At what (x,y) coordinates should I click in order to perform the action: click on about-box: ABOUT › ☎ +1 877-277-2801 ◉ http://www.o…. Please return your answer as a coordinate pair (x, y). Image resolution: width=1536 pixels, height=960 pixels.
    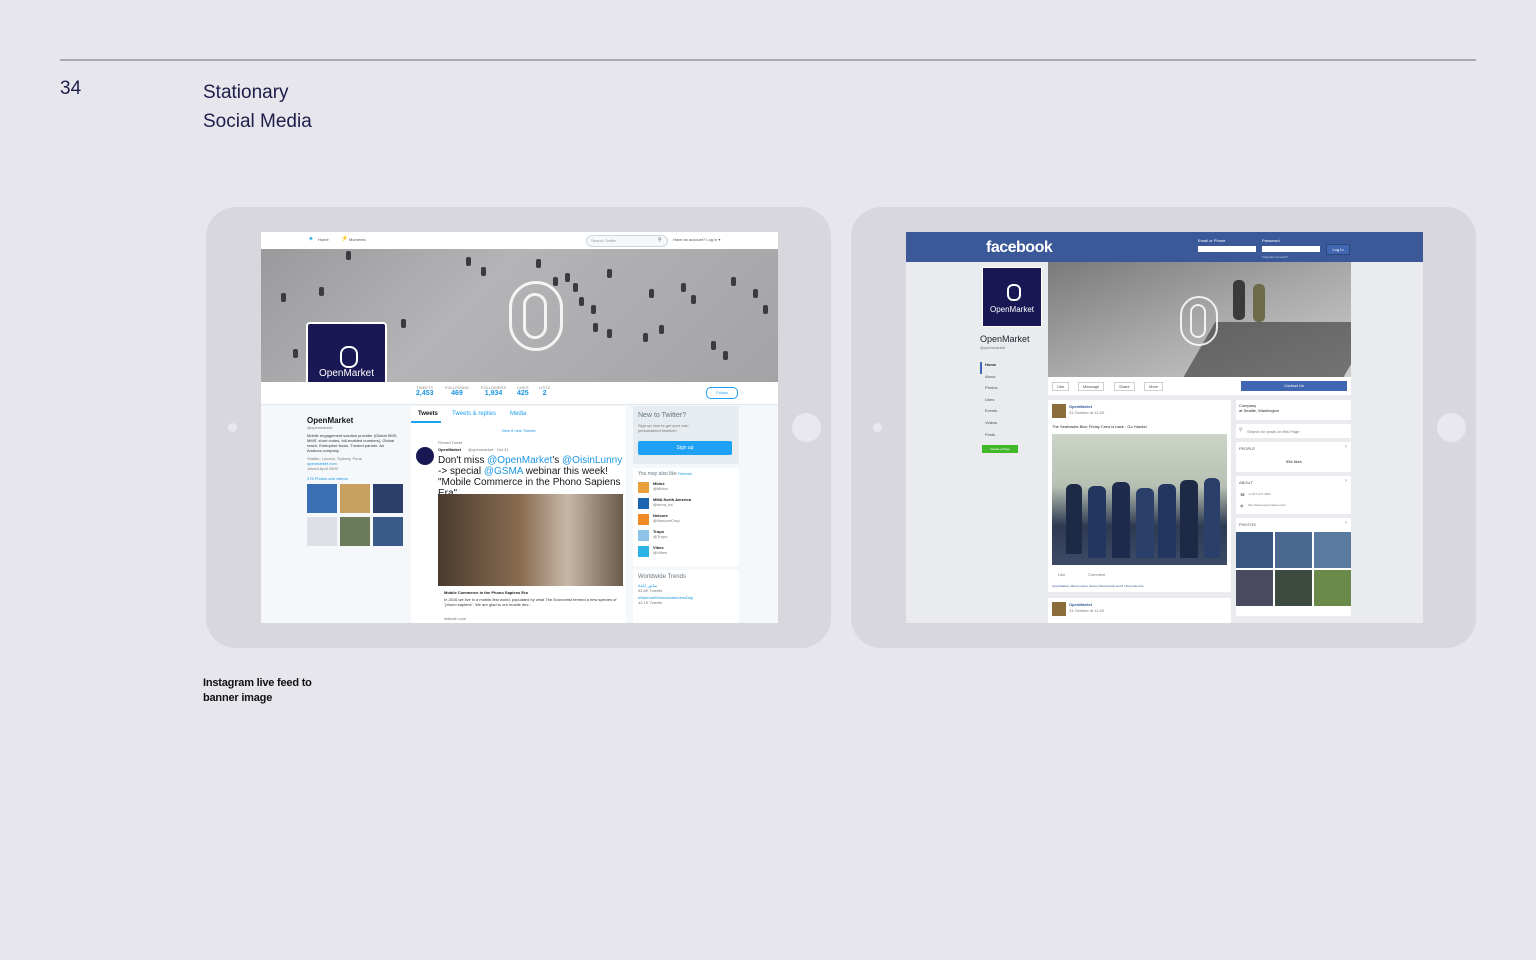
    Looking at the image, I should click on (1293, 495).